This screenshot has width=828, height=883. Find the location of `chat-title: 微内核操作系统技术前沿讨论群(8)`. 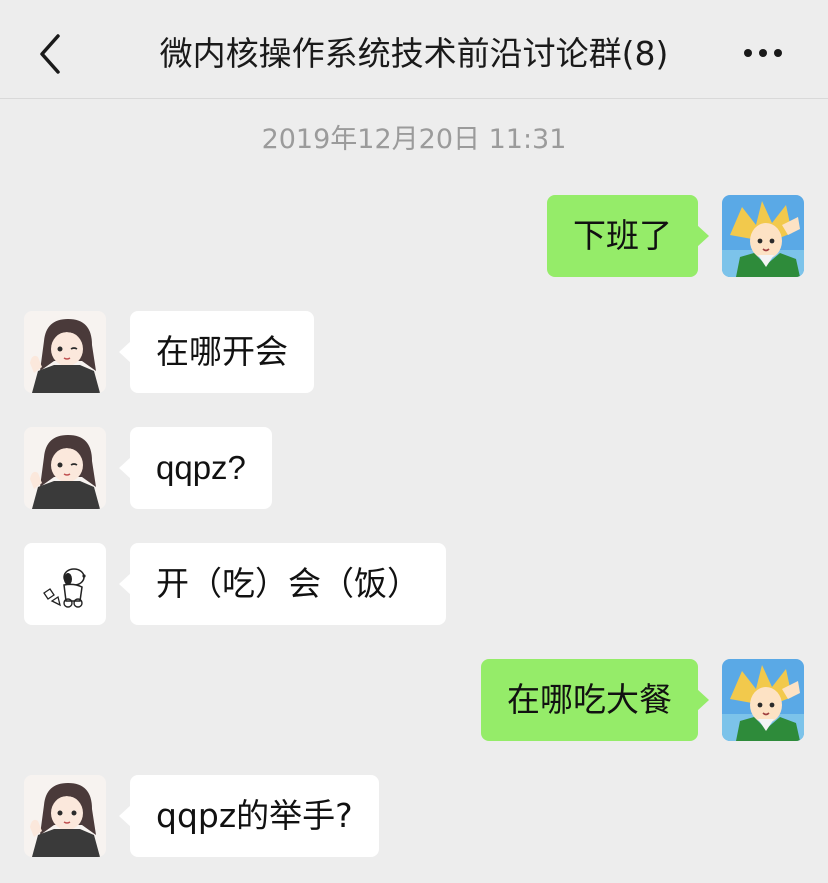

chat-title: 微内核操作系统技术前沿讨论群(8) is located at coordinates (414, 53).